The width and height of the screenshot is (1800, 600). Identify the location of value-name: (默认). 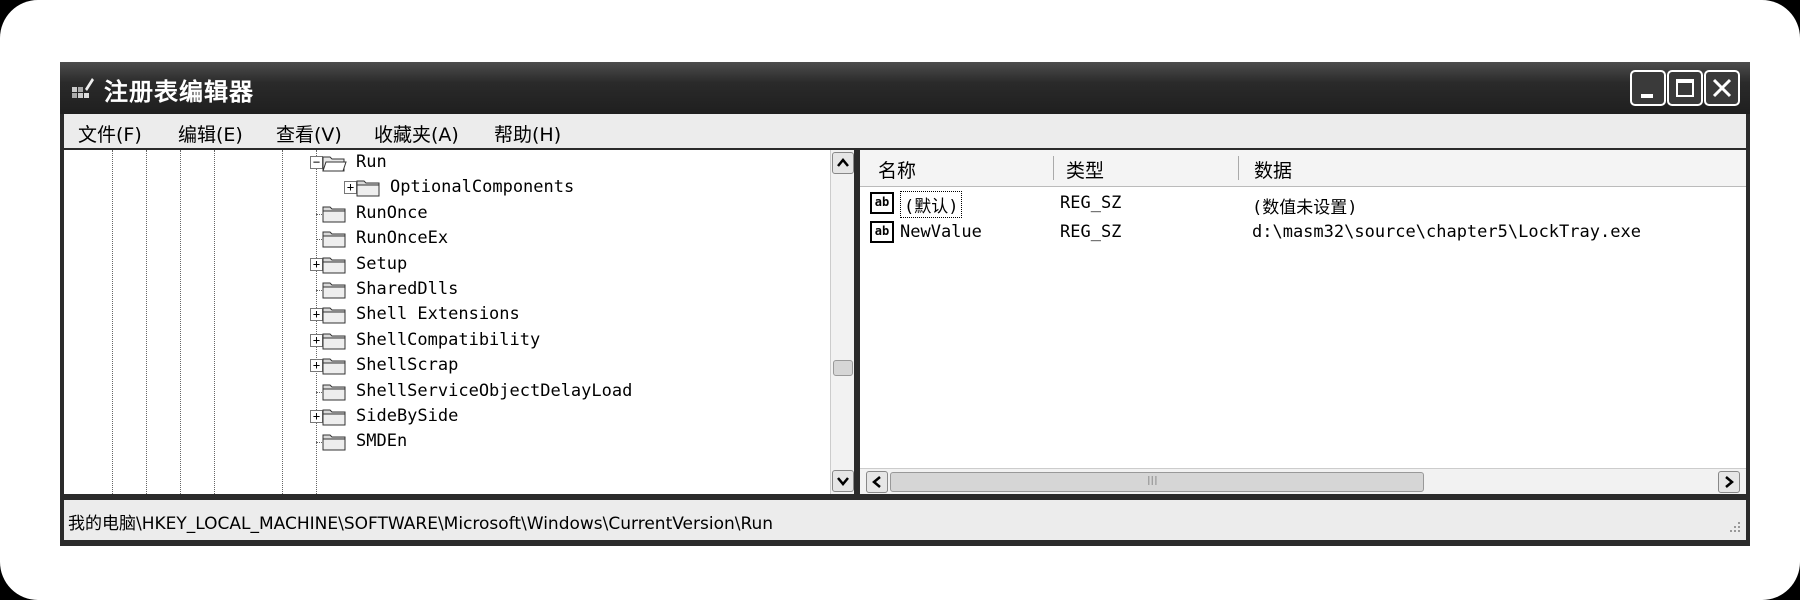
(931, 204).